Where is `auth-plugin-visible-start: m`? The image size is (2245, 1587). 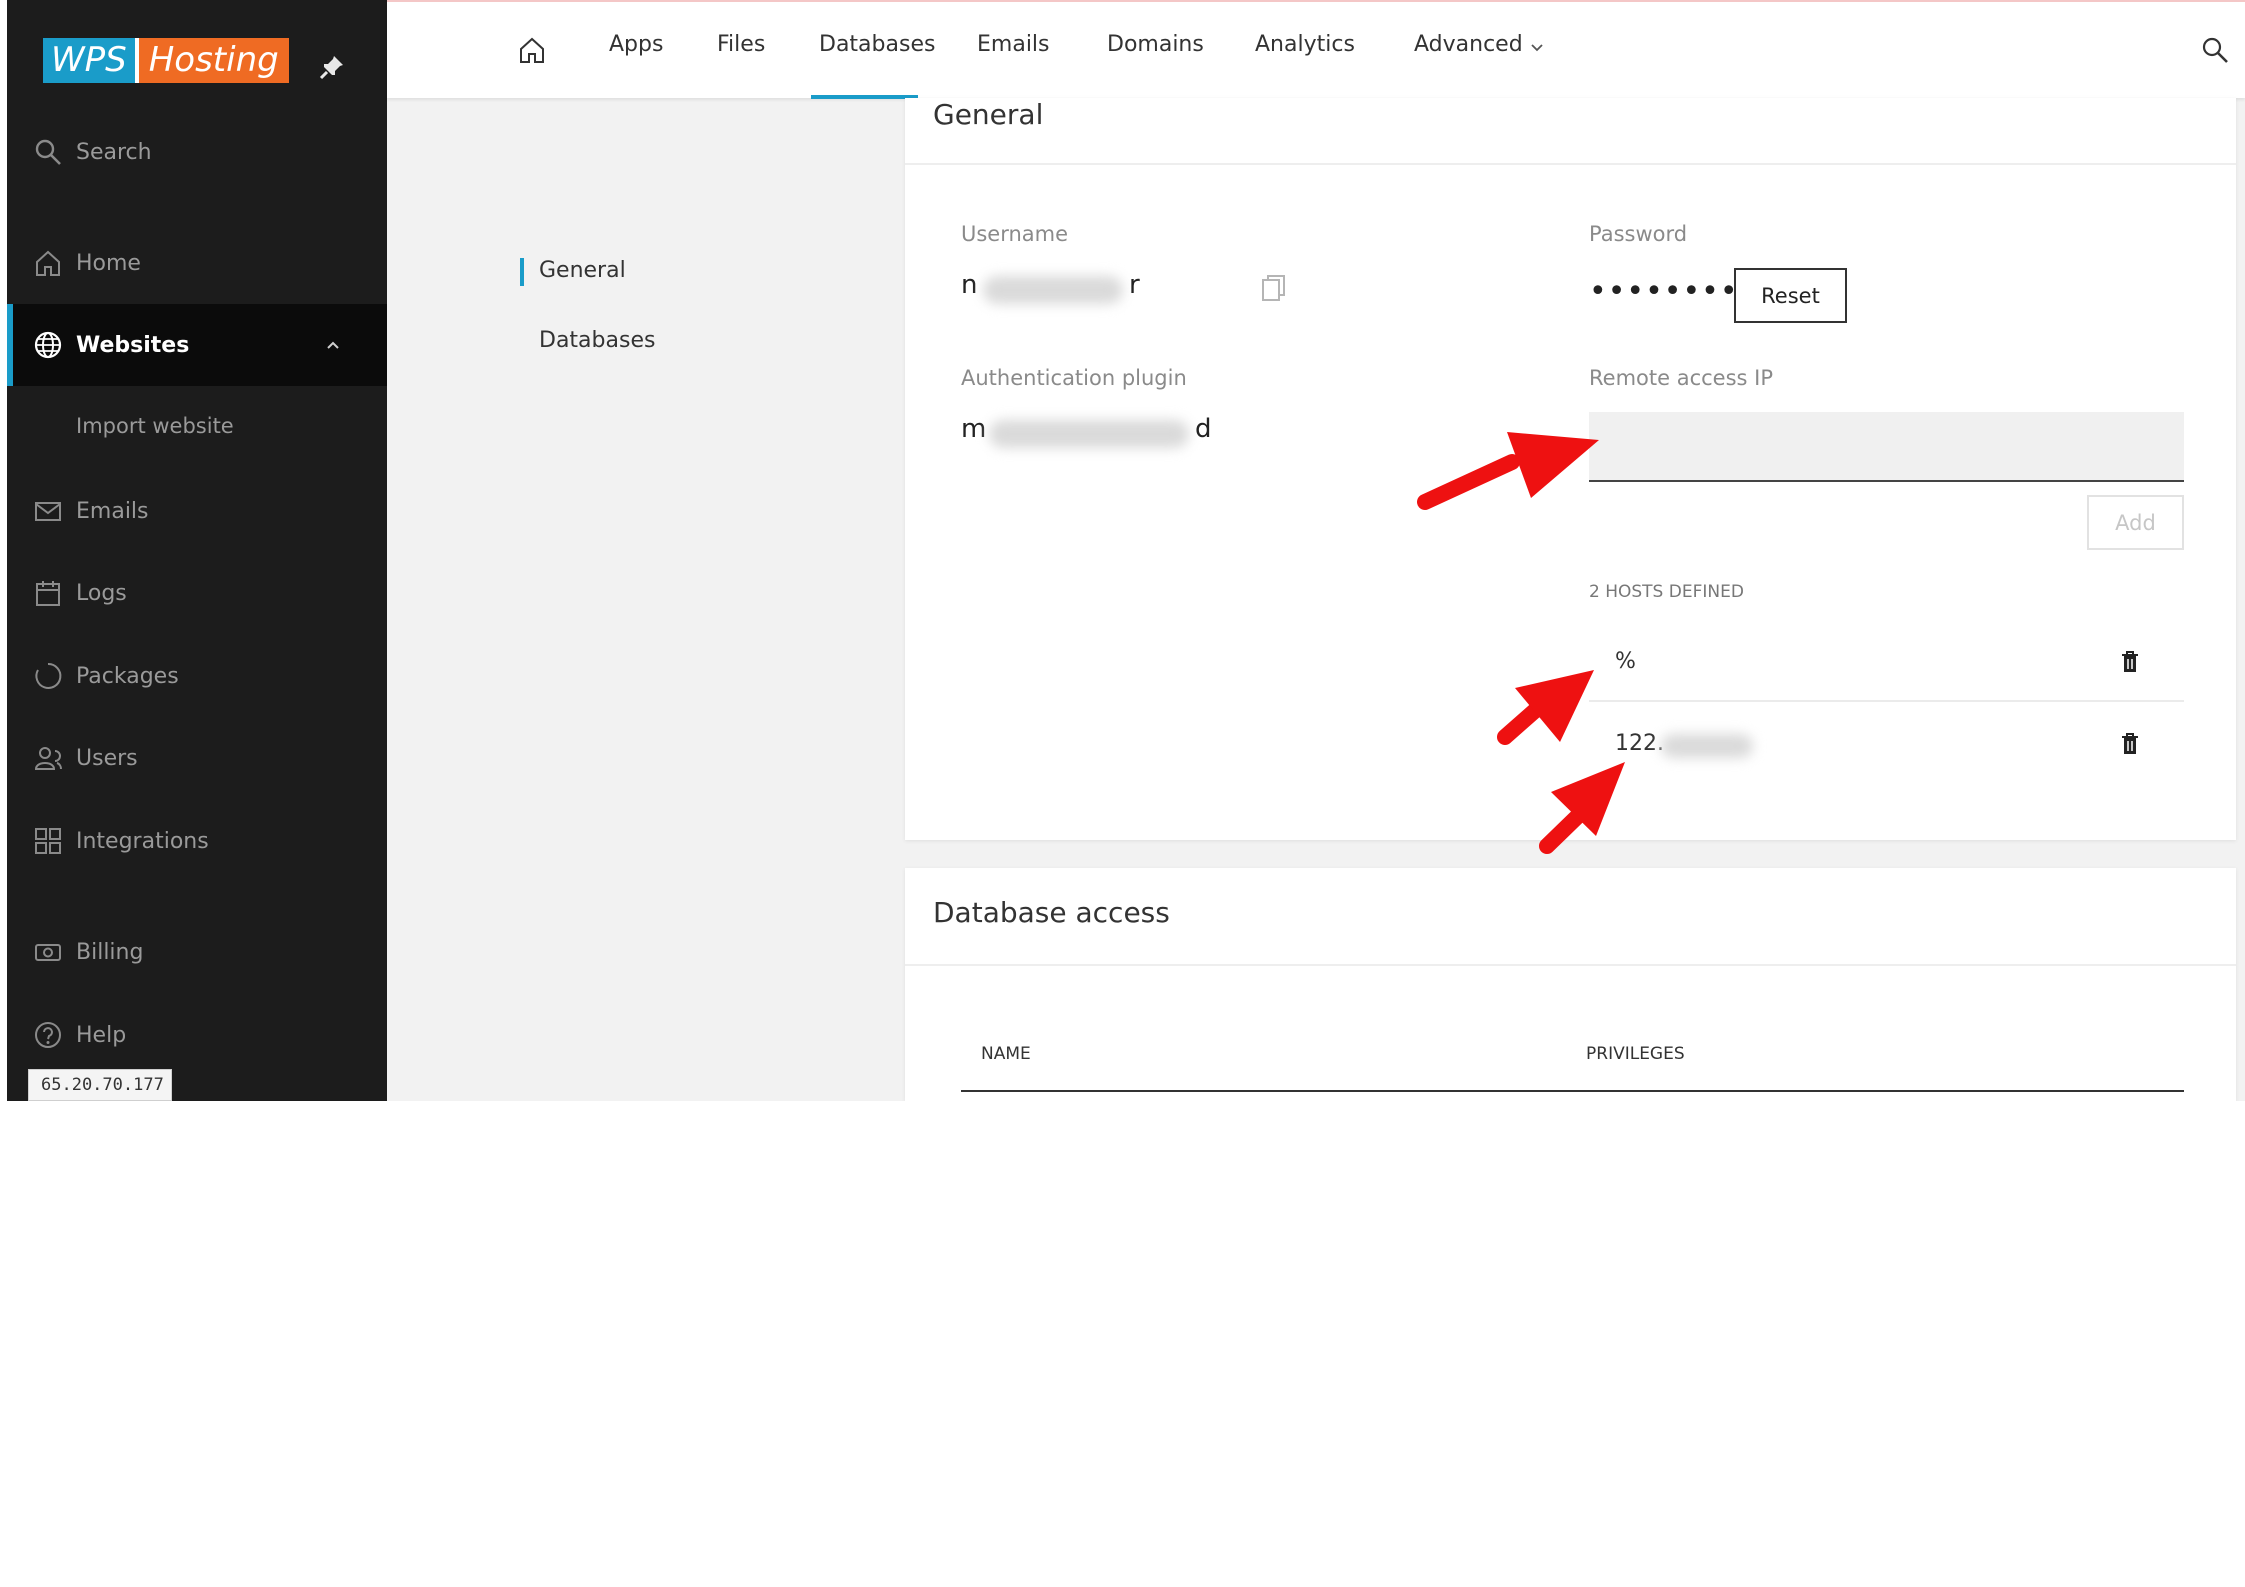 auth-plugin-visible-start: m is located at coordinates (974, 429).